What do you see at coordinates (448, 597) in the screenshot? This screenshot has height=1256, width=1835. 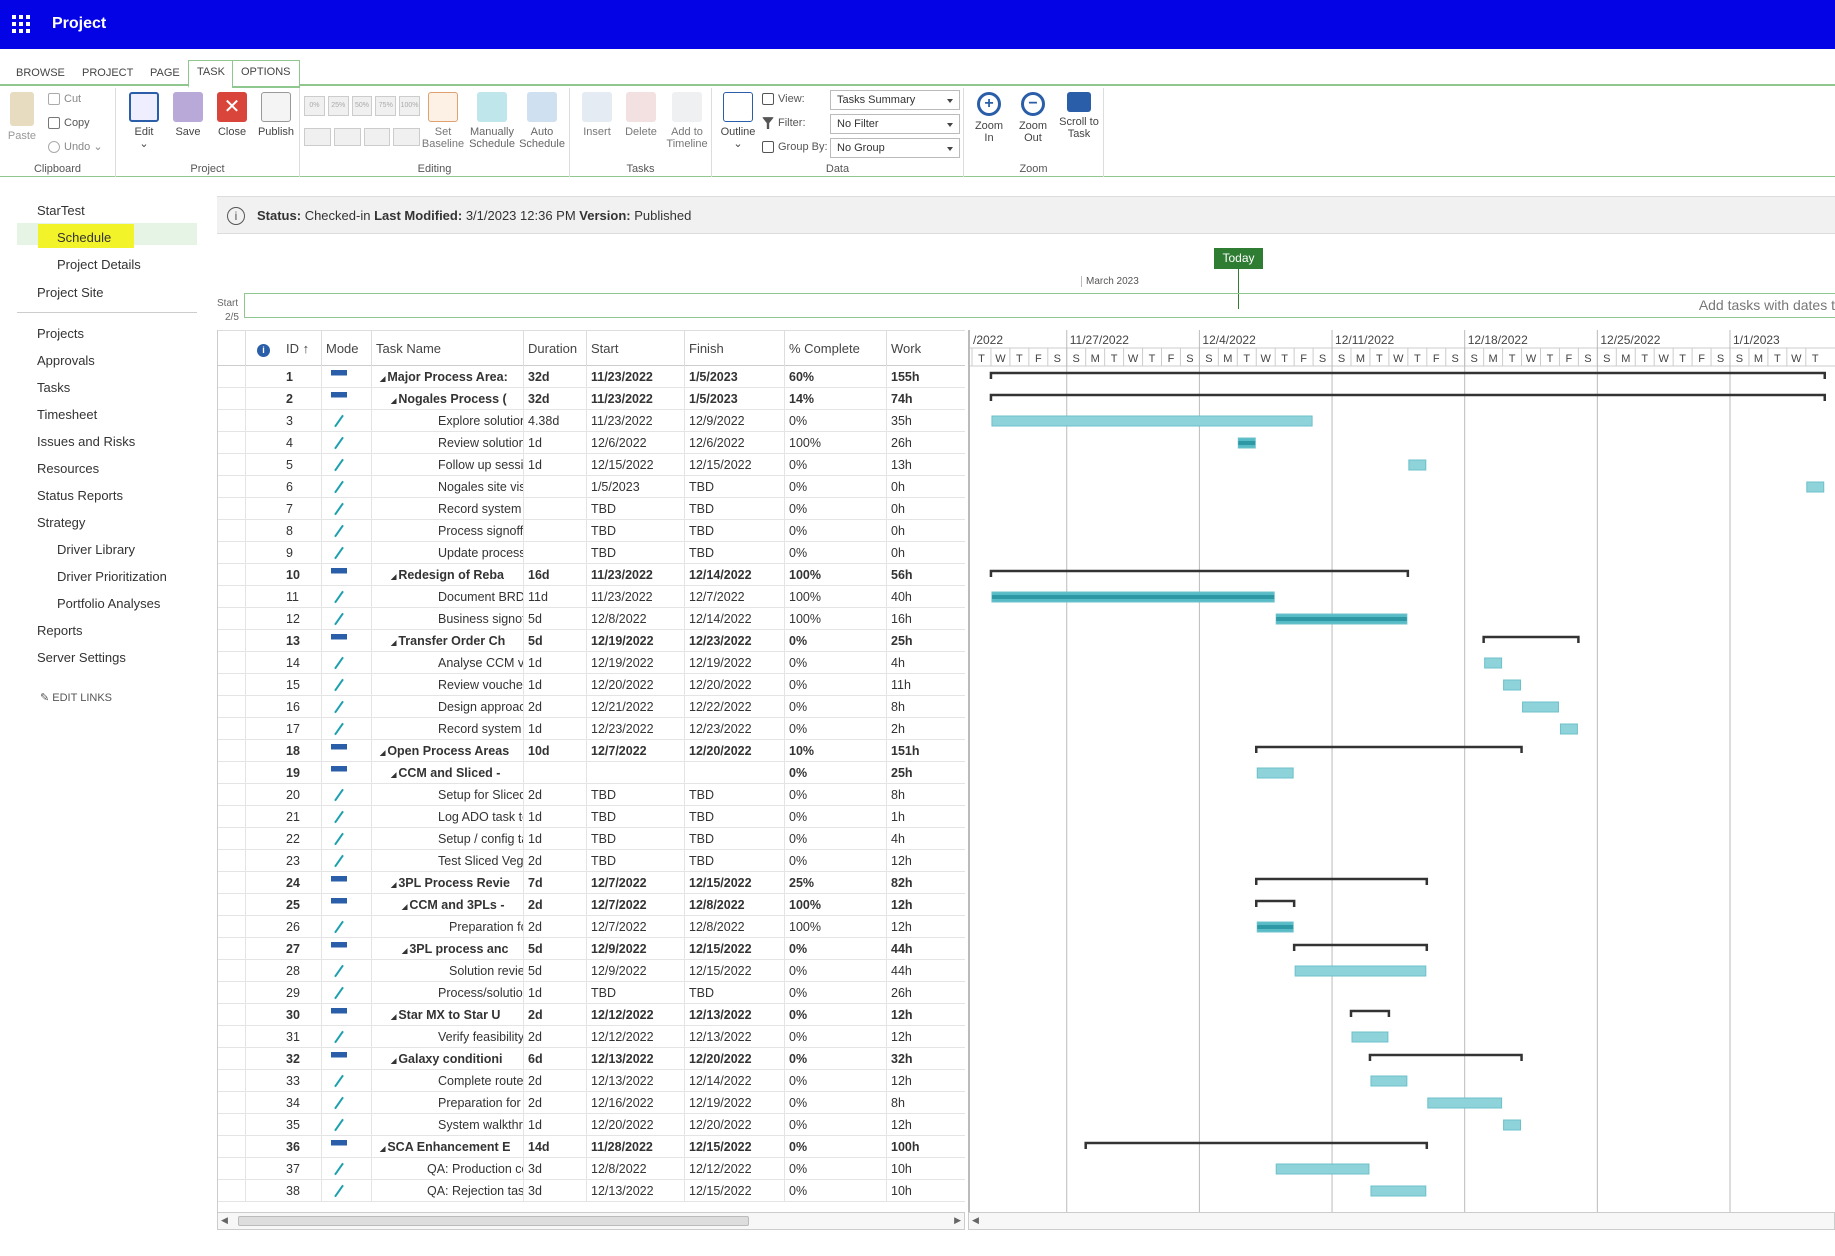 I see `cell-name: Document BRD` at bounding box center [448, 597].